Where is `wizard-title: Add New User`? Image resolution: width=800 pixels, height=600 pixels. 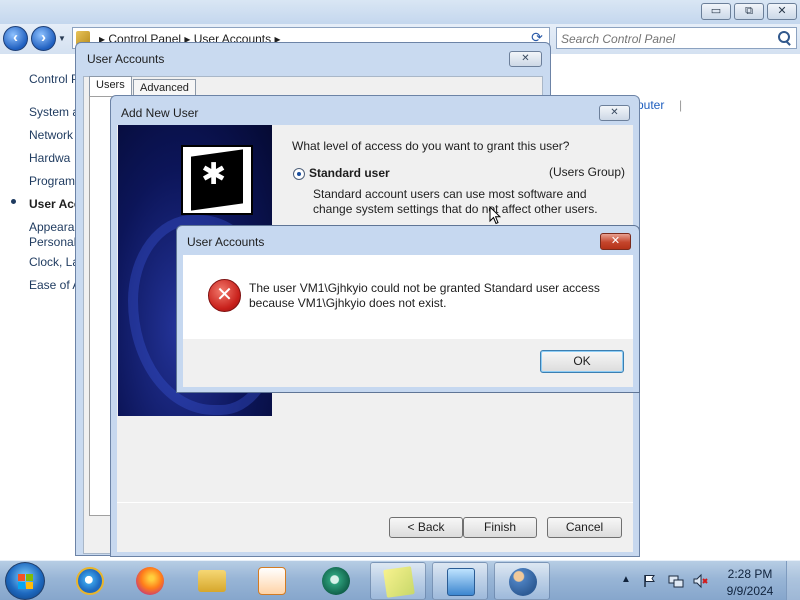 wizard-title: Add New User is located at coordinates (160, 113).